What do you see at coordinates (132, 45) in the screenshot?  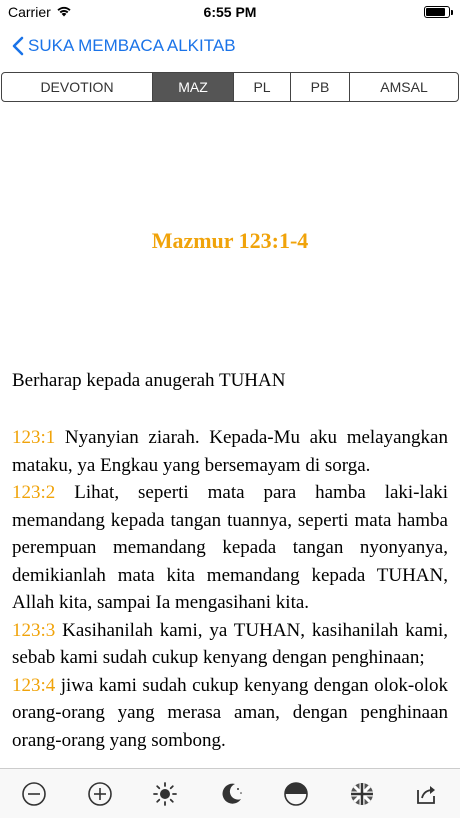 I see `back-button-label: SUKA MEMBACA ALKITAB` at bounding box center [132, 45].